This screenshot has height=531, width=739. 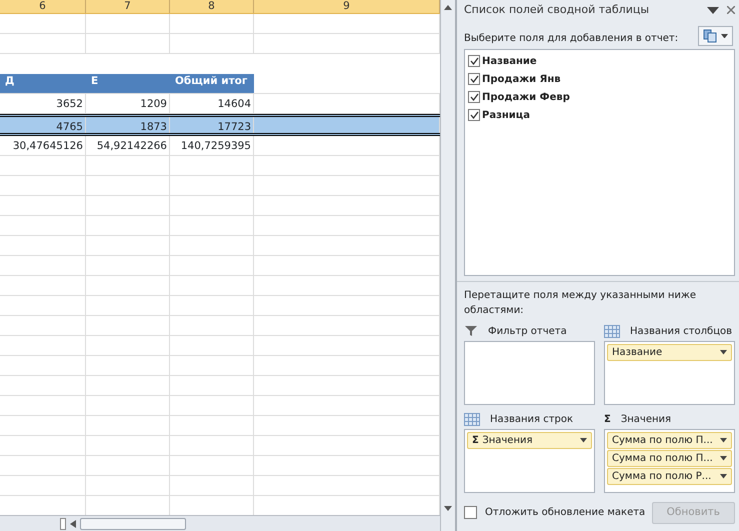 What do you see at coordinates (73, 524) in the screenshot?
I see `scroll-left-icon` at bounding box center [73, 524].